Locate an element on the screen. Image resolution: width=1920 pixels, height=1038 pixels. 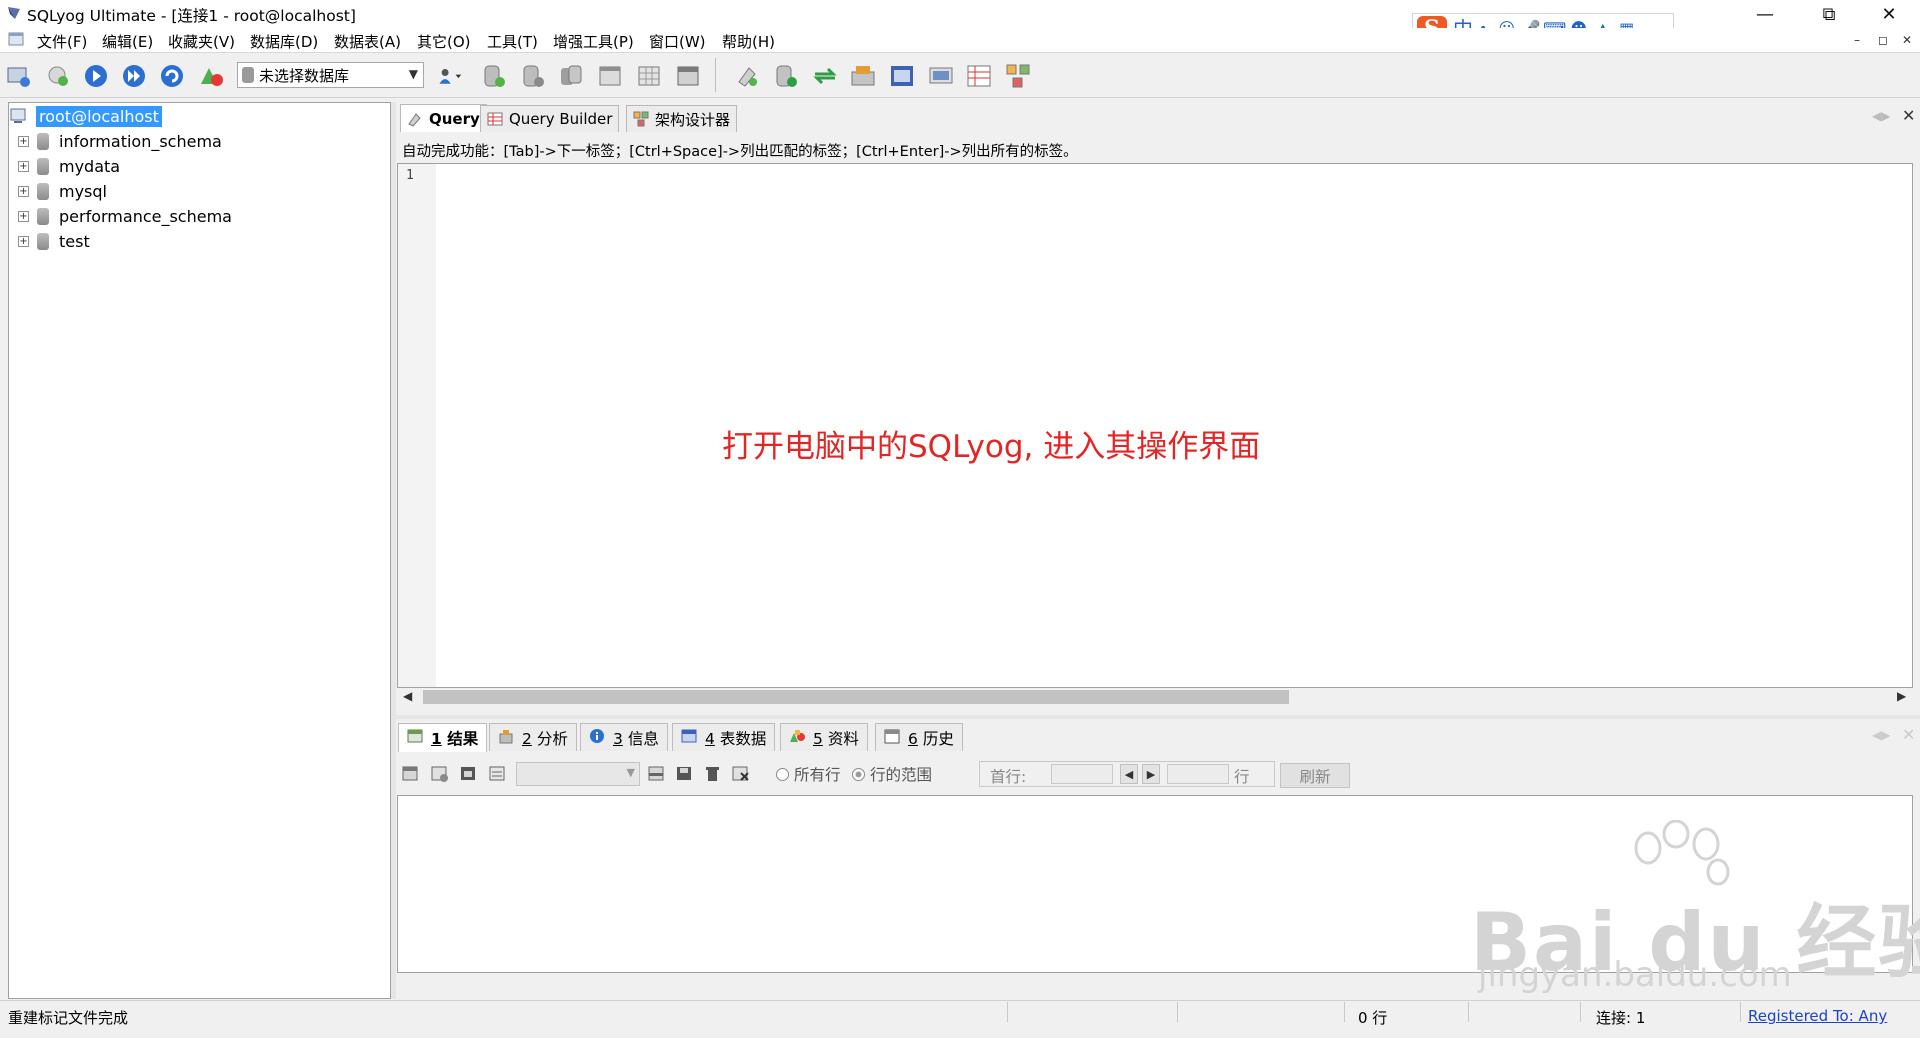
rows-count-input is located at coordinates (1198, 774).